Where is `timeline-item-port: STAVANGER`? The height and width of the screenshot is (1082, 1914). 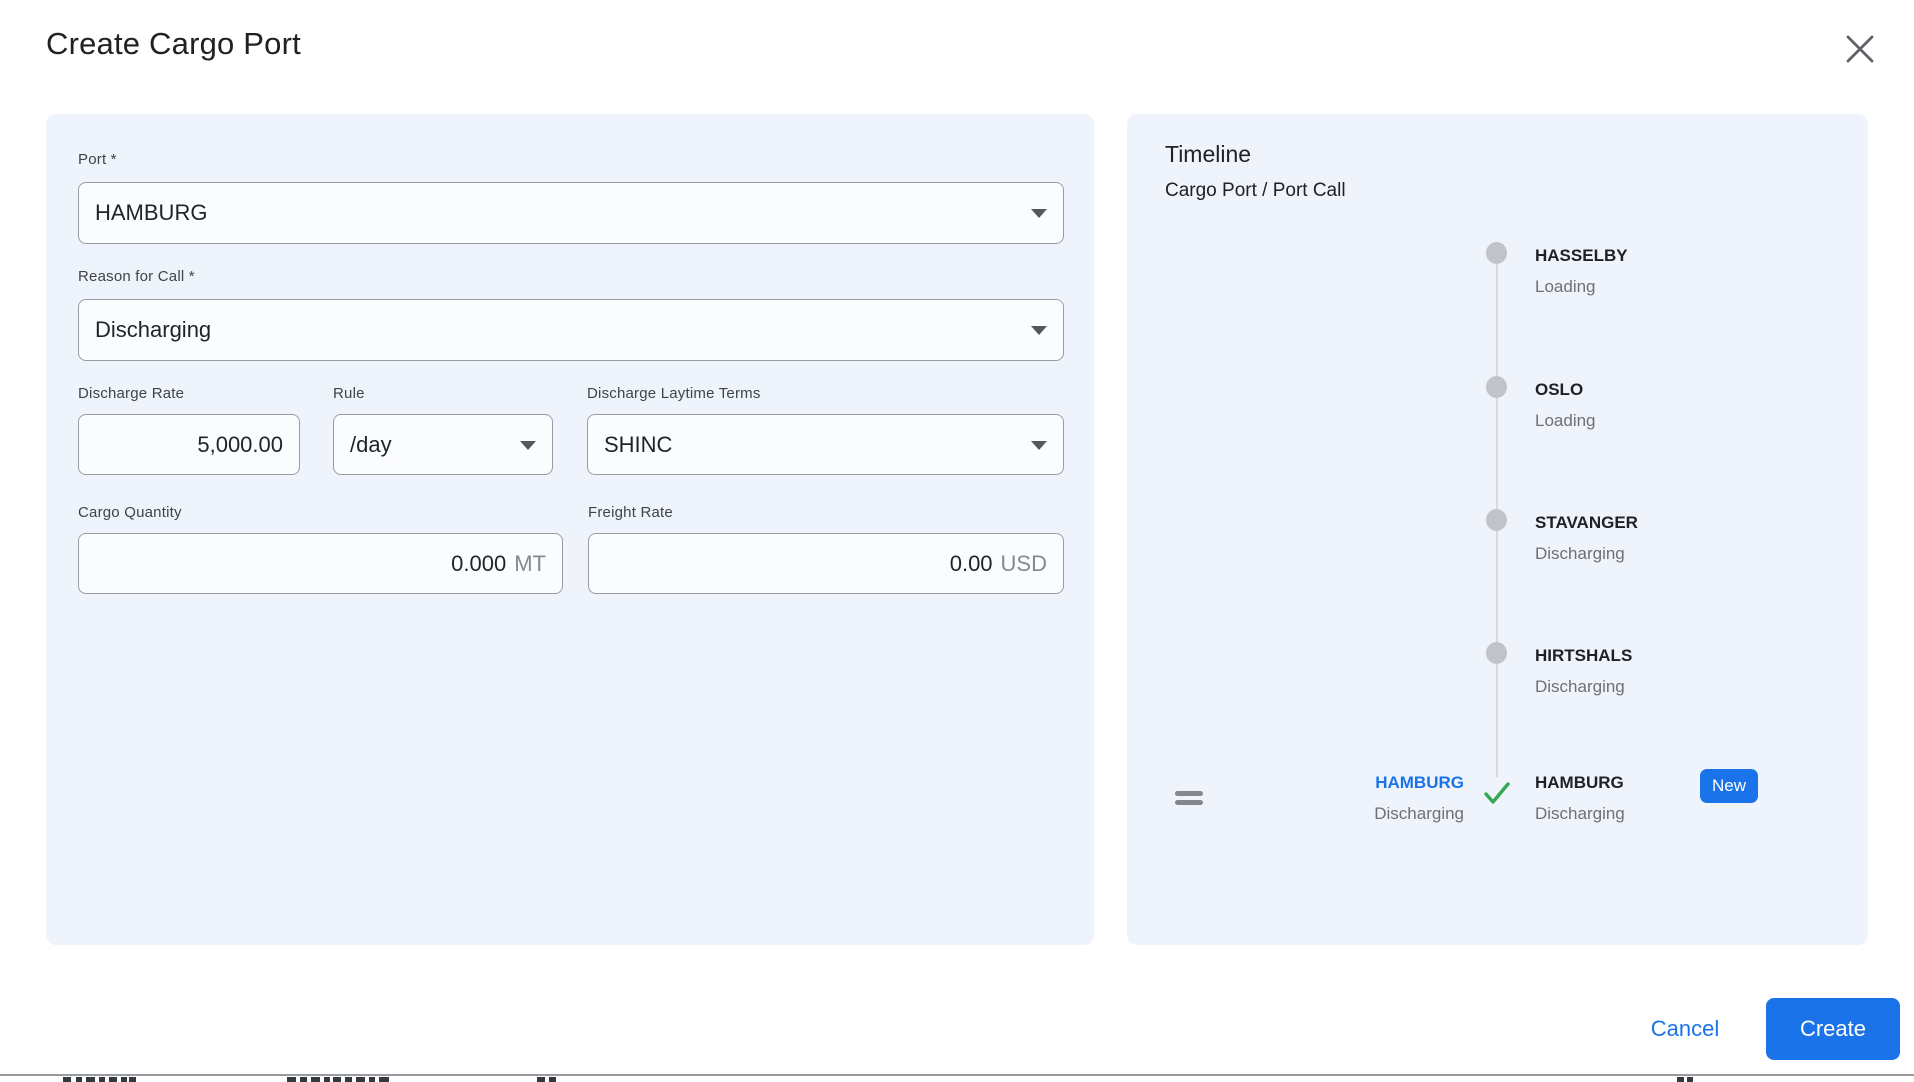 timeline-item-port: STAVANGER is located at coordinates (1586, 522).